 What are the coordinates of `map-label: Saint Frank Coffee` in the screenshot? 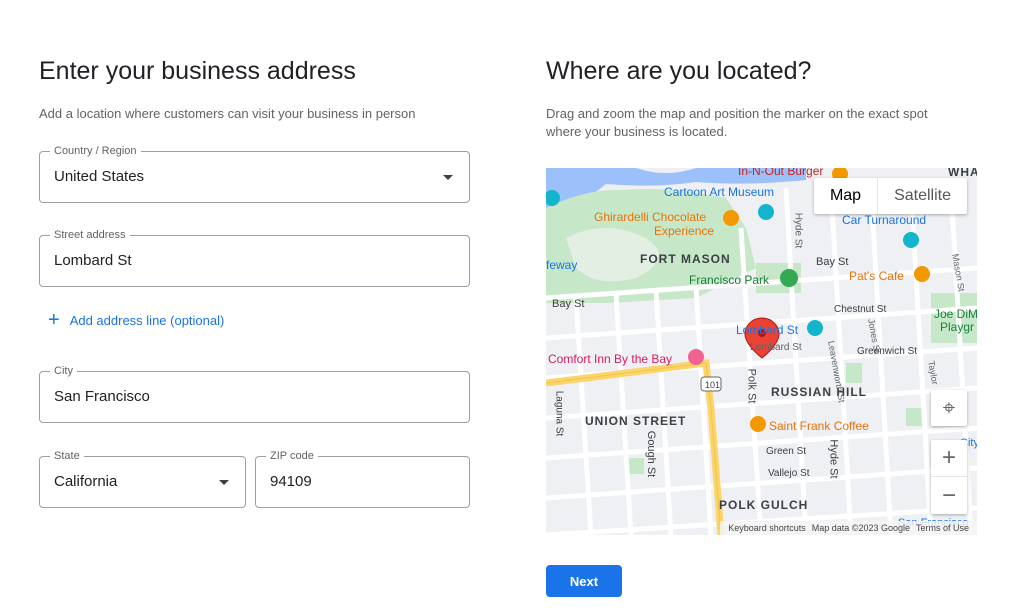 It's located at (819, 426).